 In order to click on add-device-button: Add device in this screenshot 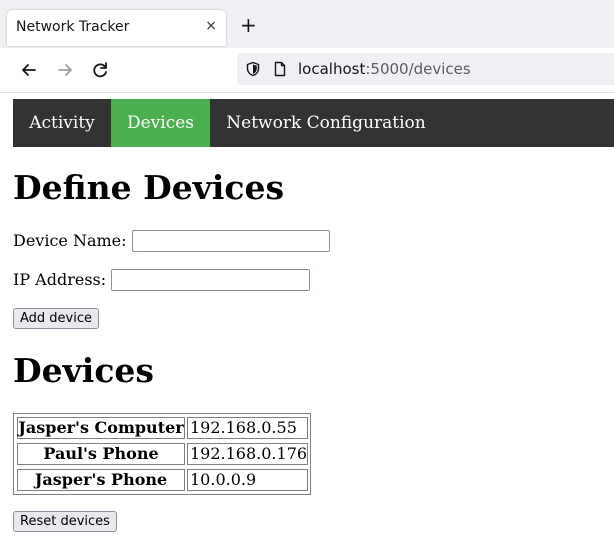, I will do `click(56, 318)`.